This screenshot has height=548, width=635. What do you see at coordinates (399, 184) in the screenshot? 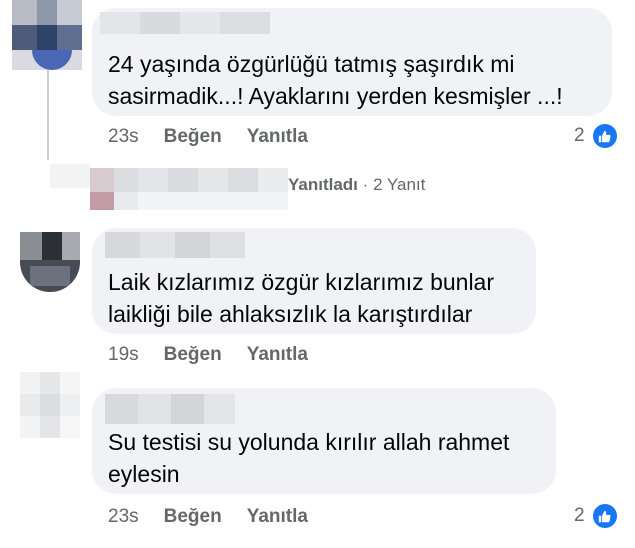
I see `reply-count: 2 Yanıt` at bounding box center [399, 184].